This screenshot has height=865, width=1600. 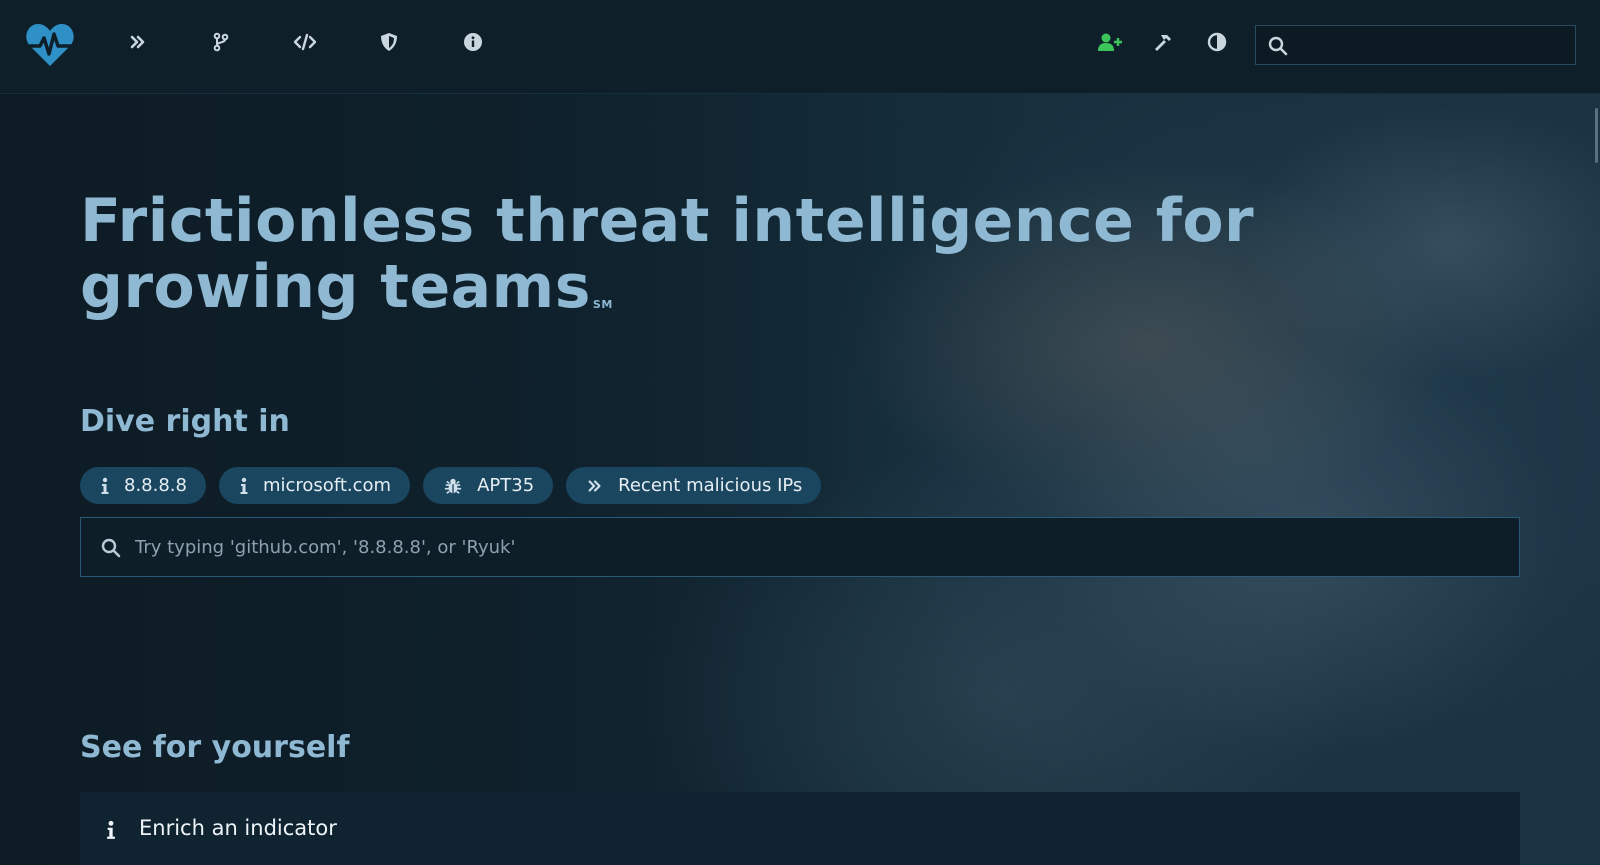 What do you see at coordinates (215, 747) in the screenshot?
I see `see-for-yourself-heading: See for yourself` at bounding box center [215, 747].